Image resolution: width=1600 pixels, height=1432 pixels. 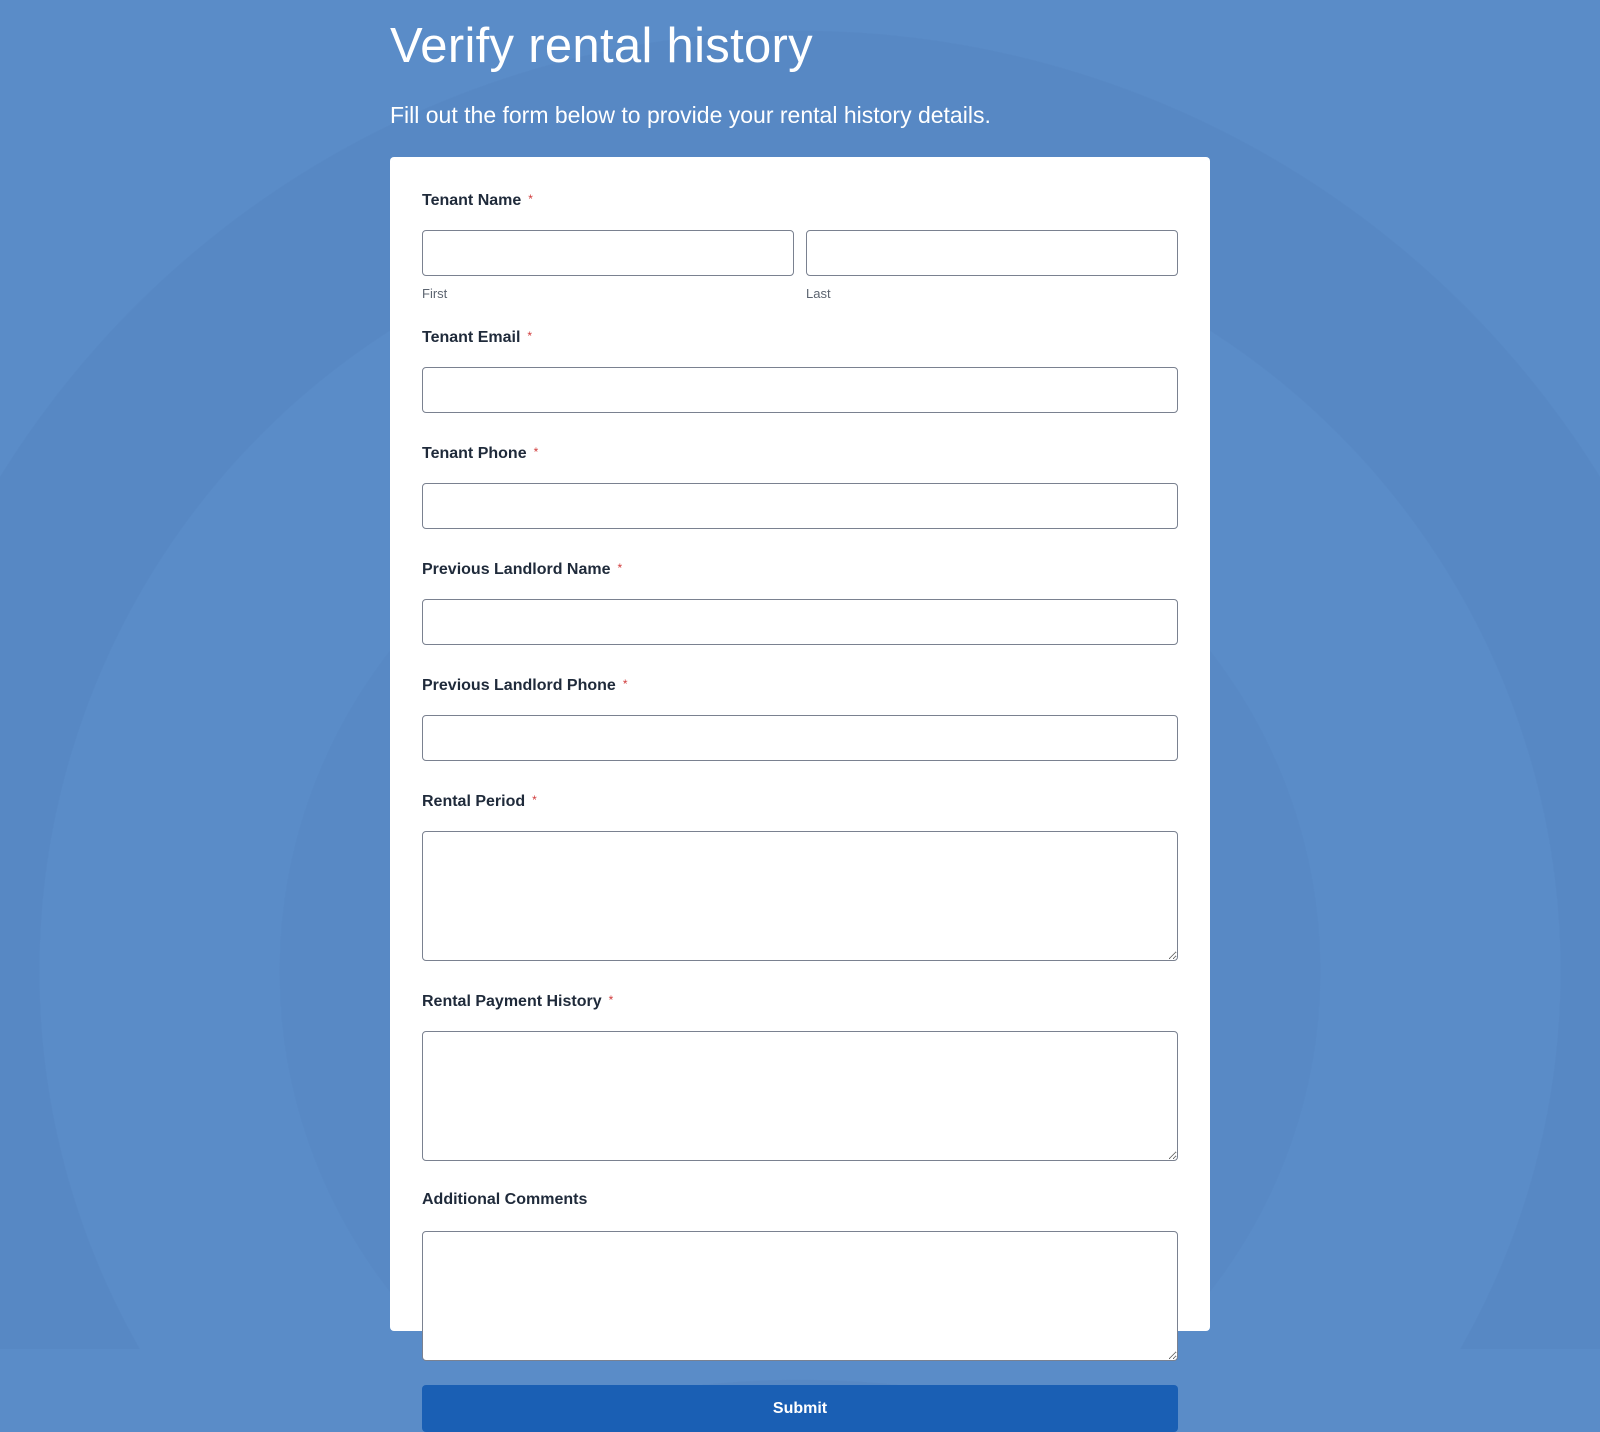 I want to click on comments-label-text: Additional Comments, so click(x=505, y=1199).